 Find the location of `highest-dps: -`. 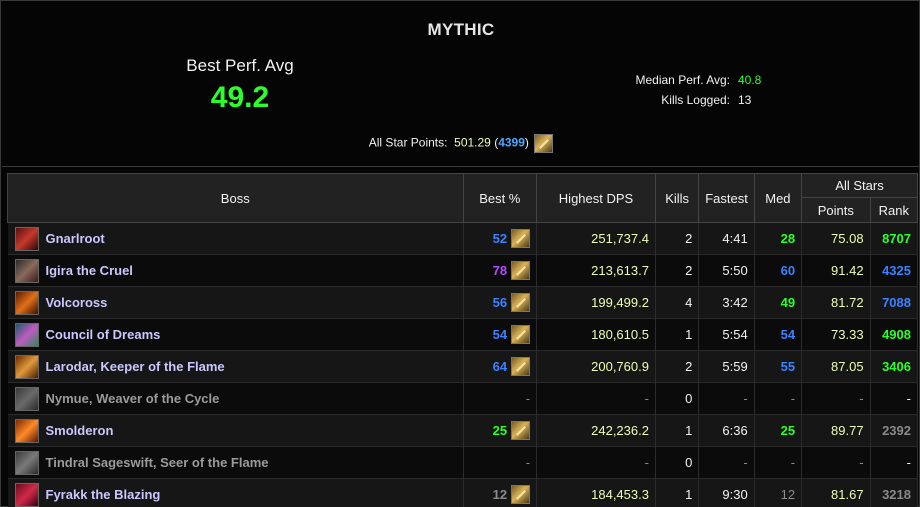

highest-dps: - is located at coordinates (596, 462).